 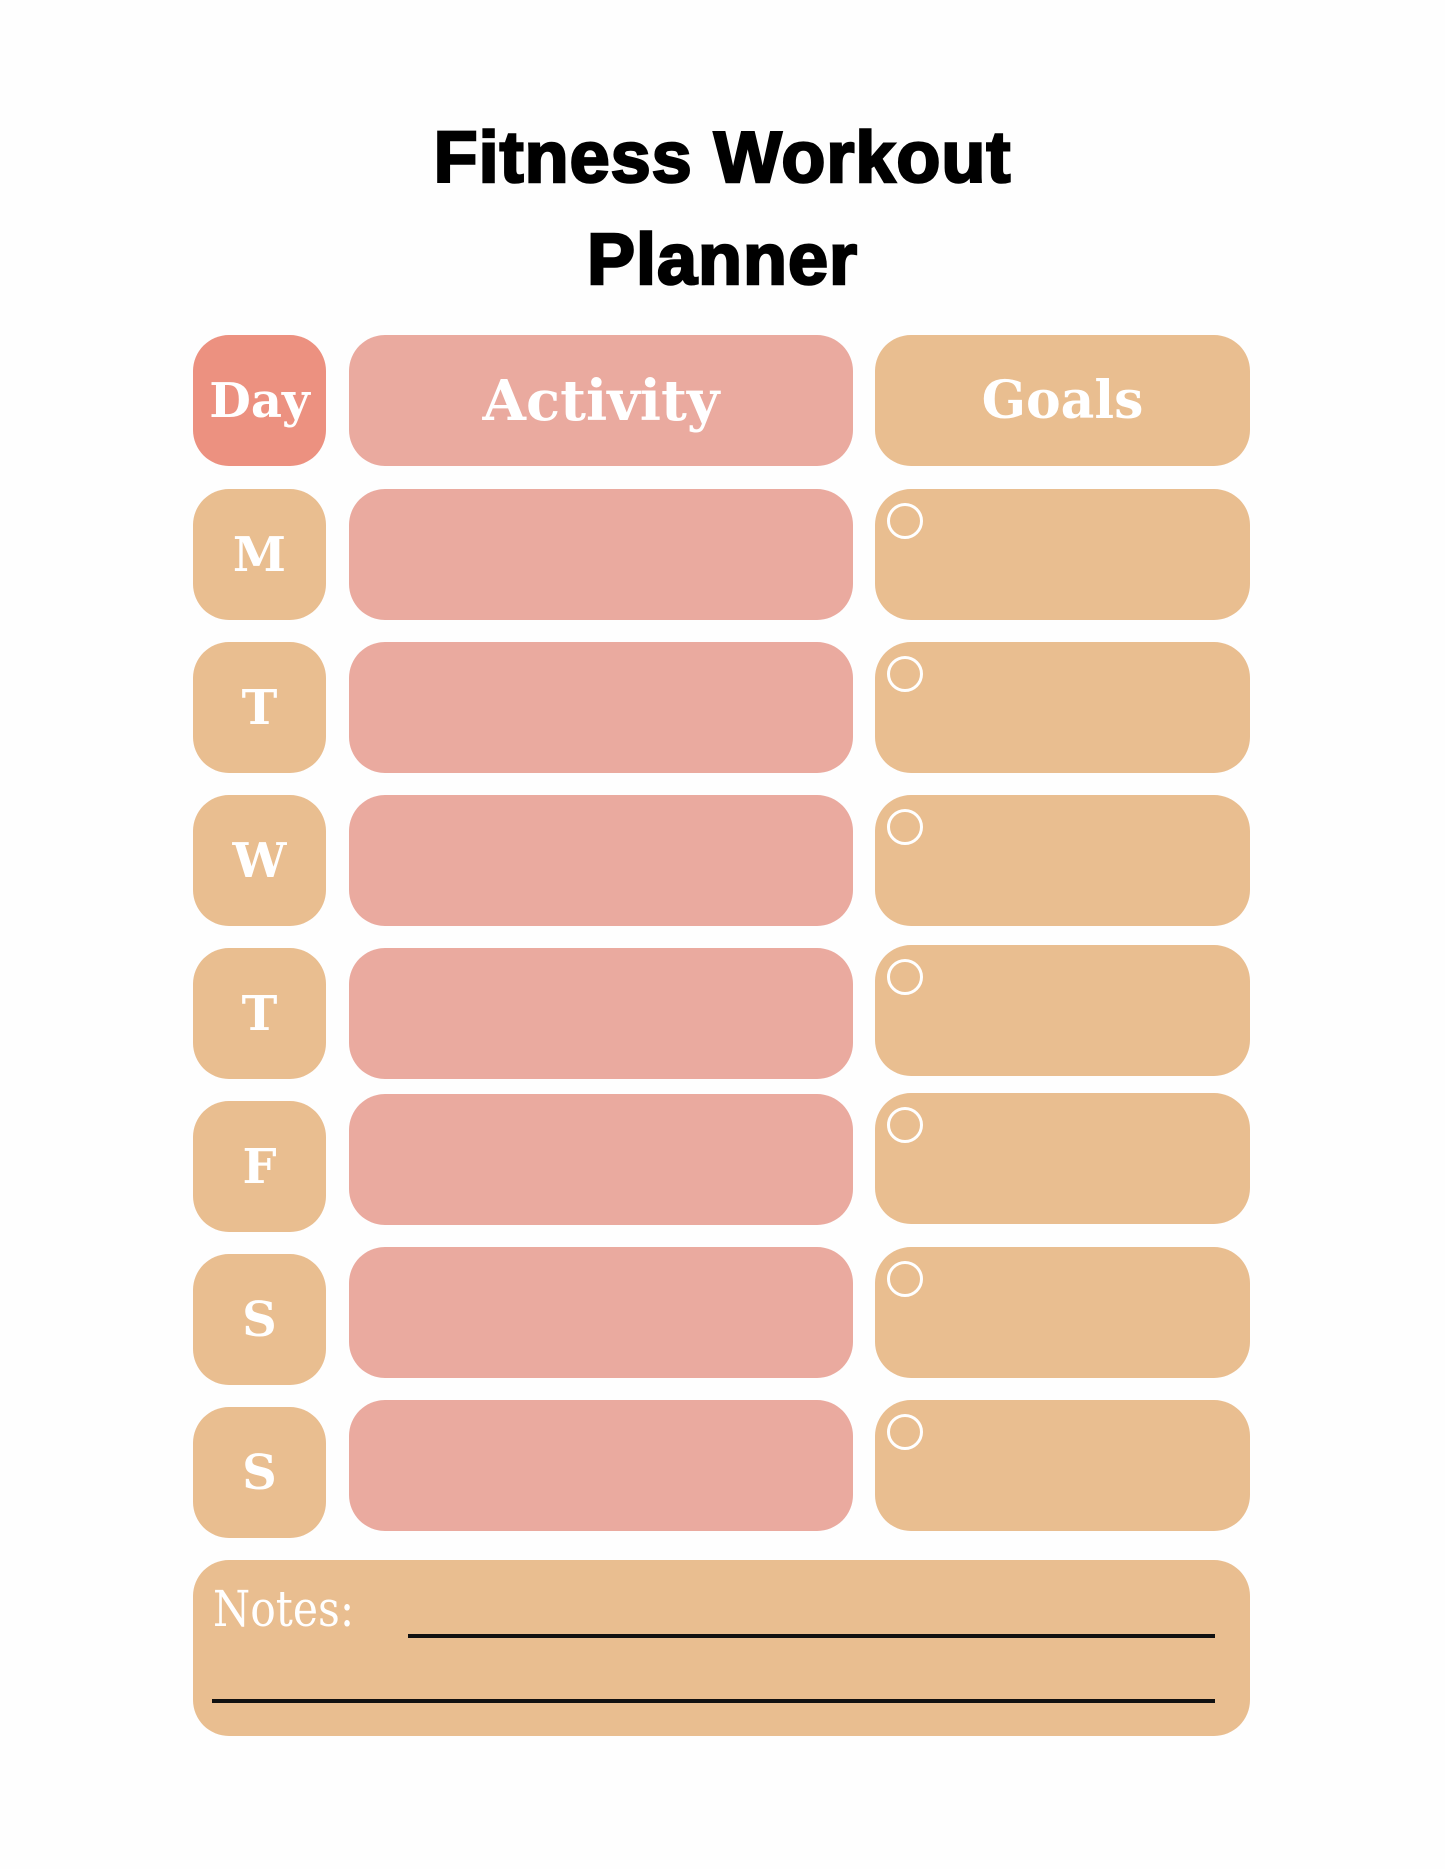 I want to click on activity-field-monday, so click(x=601, y=554).